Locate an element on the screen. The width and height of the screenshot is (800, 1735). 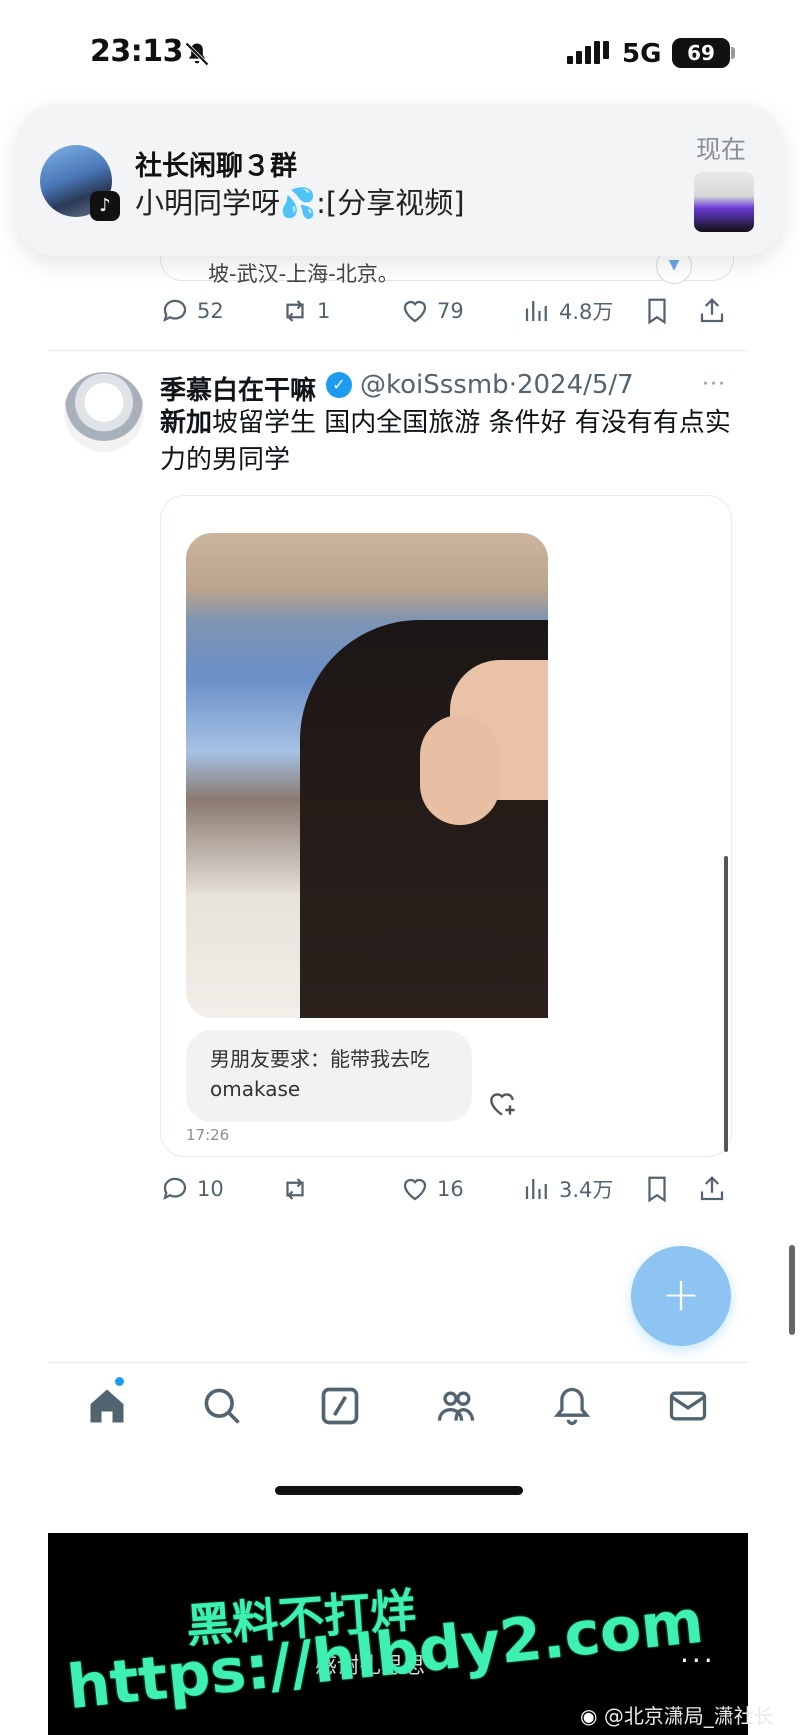
notifications-icon is located at coordinates (572, 1406).